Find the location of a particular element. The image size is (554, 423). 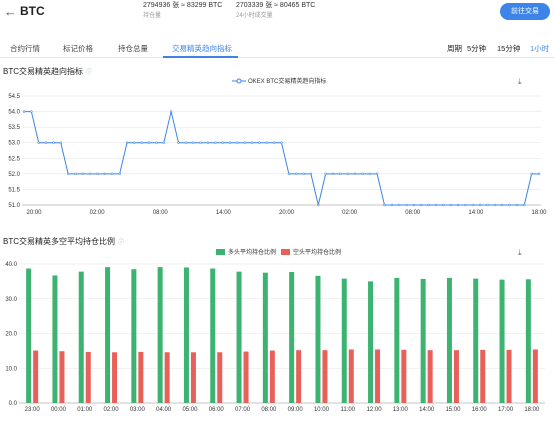

volume-stat: 2703339 张 ≈ 80465 BTC 24小时成交量 is located at coordinates (275, 11).